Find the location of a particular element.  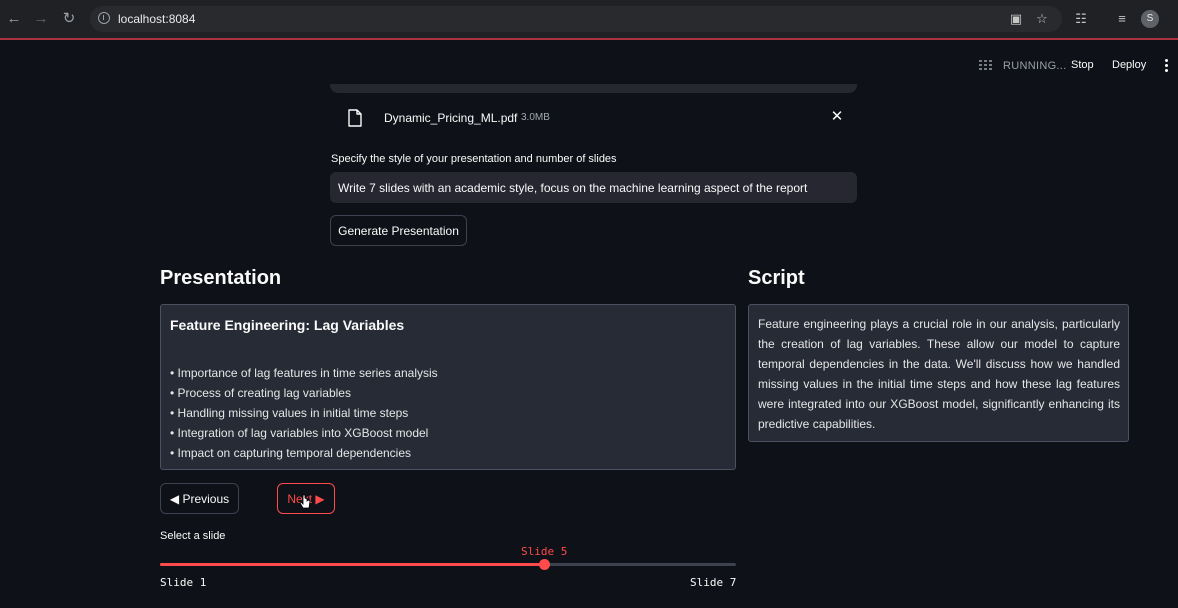

browser-toolbar: ← → ↻ localhost:8084 ▣ ☆ ☷ ≡ S is located at coordinates (589, 20).